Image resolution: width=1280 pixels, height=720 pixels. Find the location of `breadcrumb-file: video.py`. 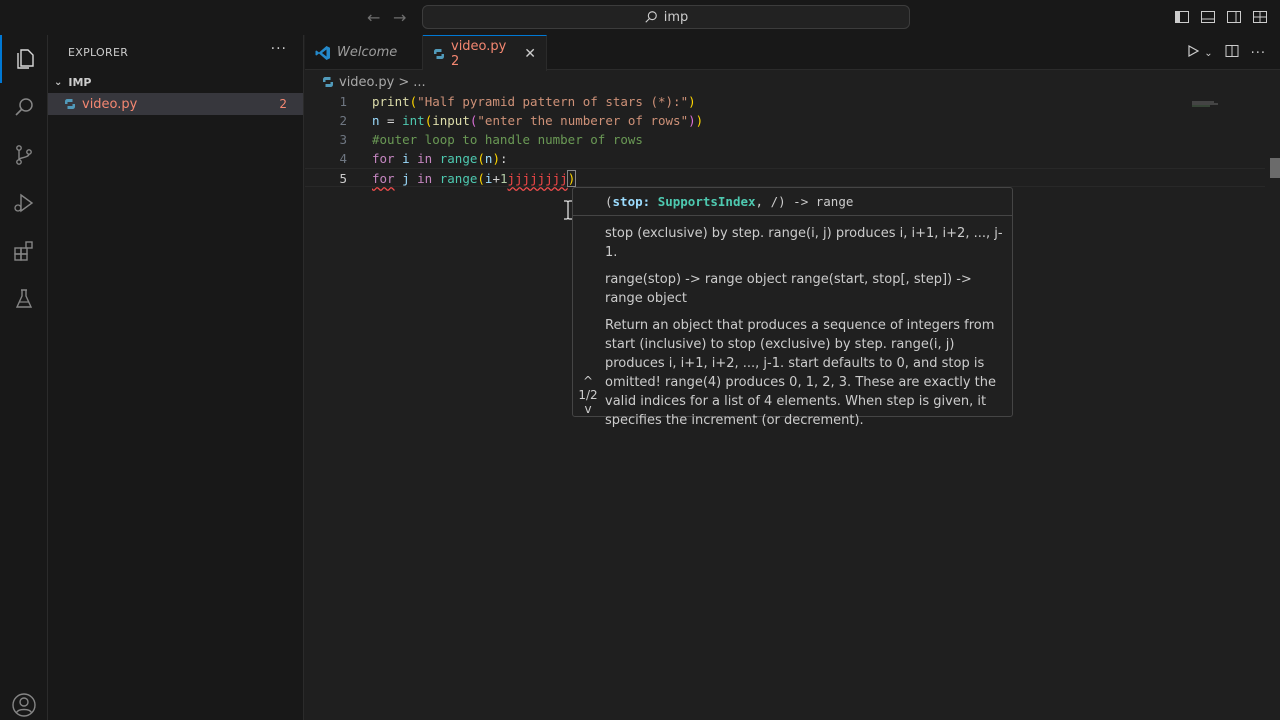

breadcrumb-file: video.py is located at coordinates (366, 82).